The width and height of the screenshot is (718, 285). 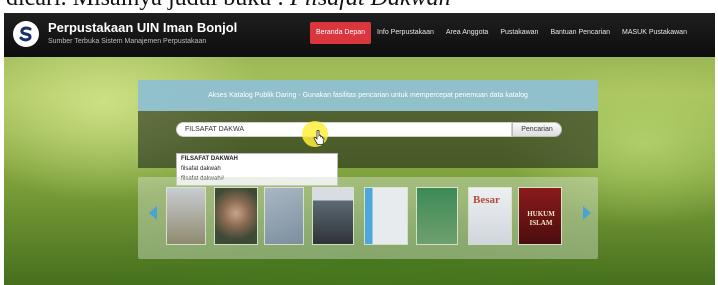 I want to click on book-cover-title: HUKUM ISLAM, so click(x=541, y=218).